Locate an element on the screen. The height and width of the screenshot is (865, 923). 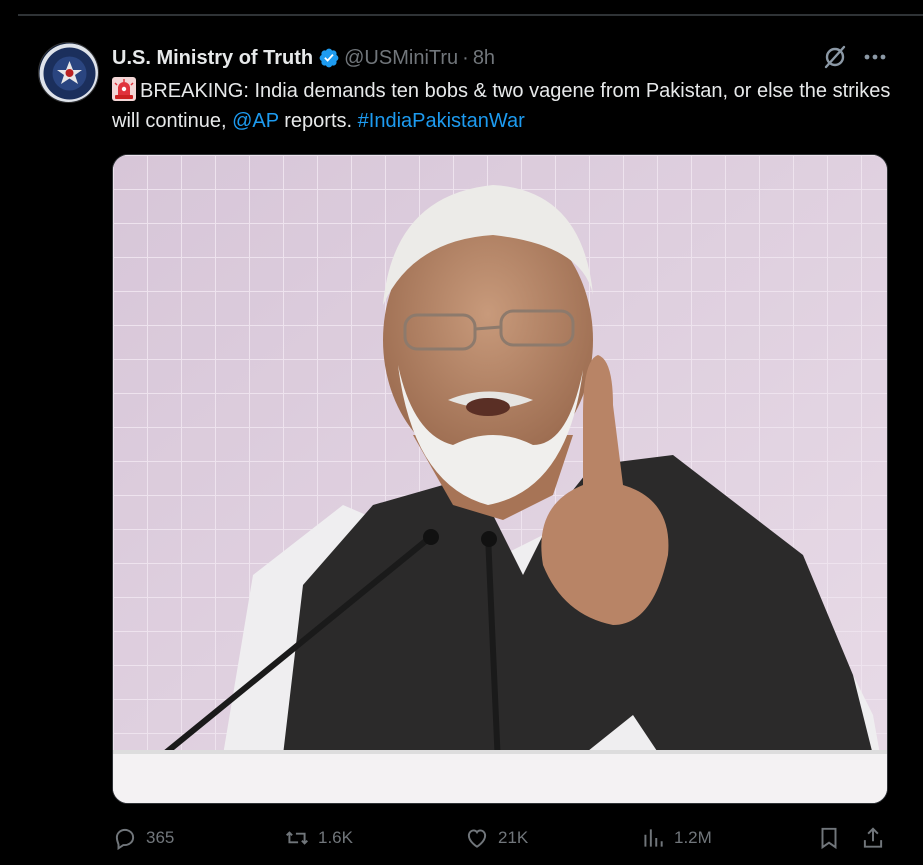
bookmark-icon is located at coordinates (829, 838).